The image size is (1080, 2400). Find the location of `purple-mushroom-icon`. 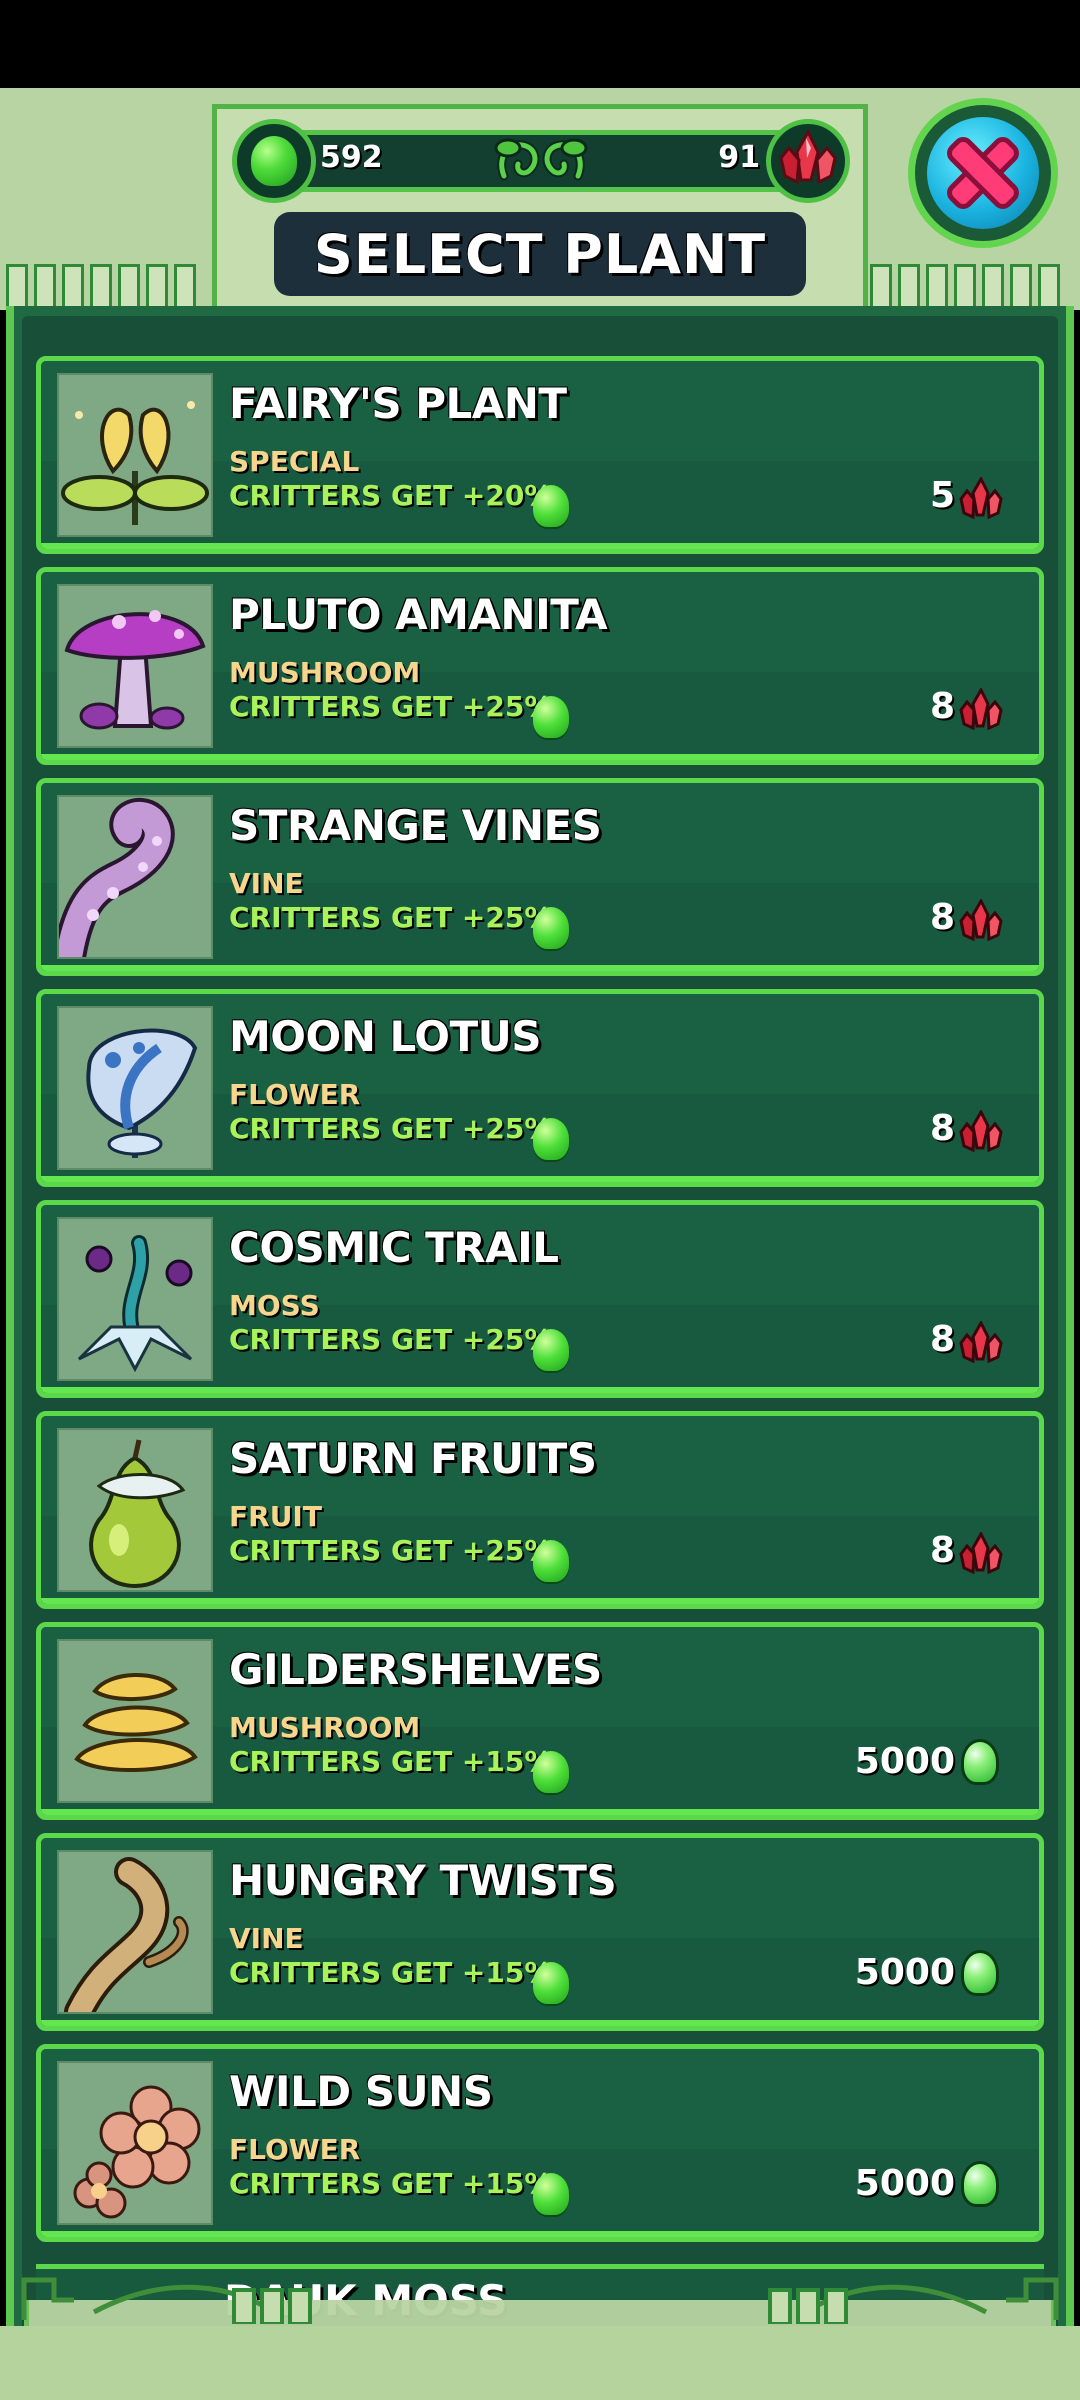

purple-mushroom-icon is located at coordinates (135, 666).